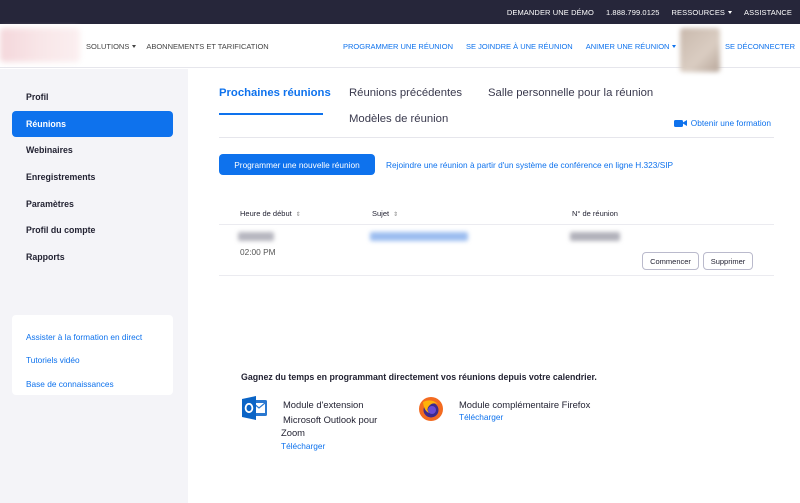 The width and height of the screenshot is (800, 503). I want to click on logo, so click(40, 45).